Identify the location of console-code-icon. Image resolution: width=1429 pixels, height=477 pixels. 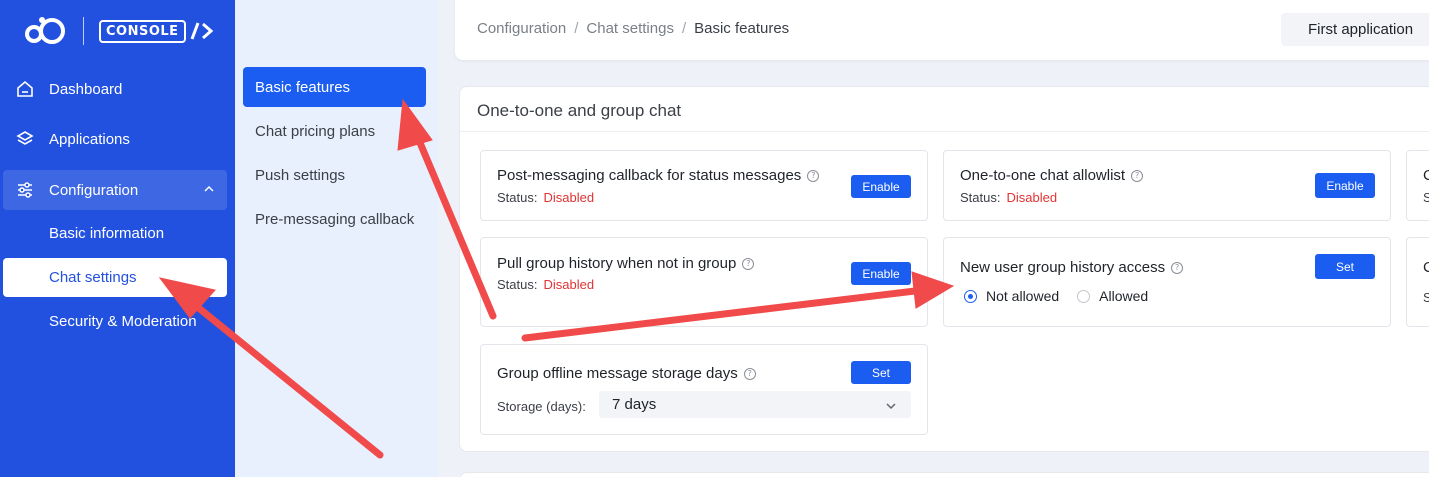
(201, 31).